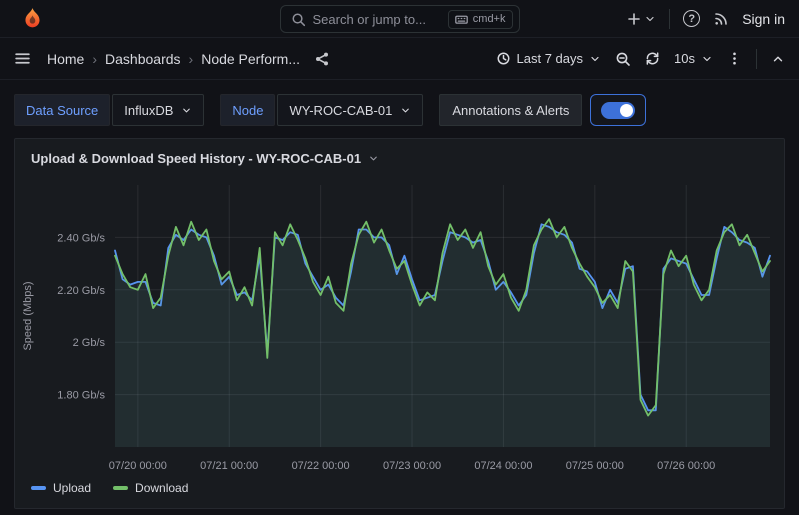  I want to click on rss-icon, so click(721, 18).